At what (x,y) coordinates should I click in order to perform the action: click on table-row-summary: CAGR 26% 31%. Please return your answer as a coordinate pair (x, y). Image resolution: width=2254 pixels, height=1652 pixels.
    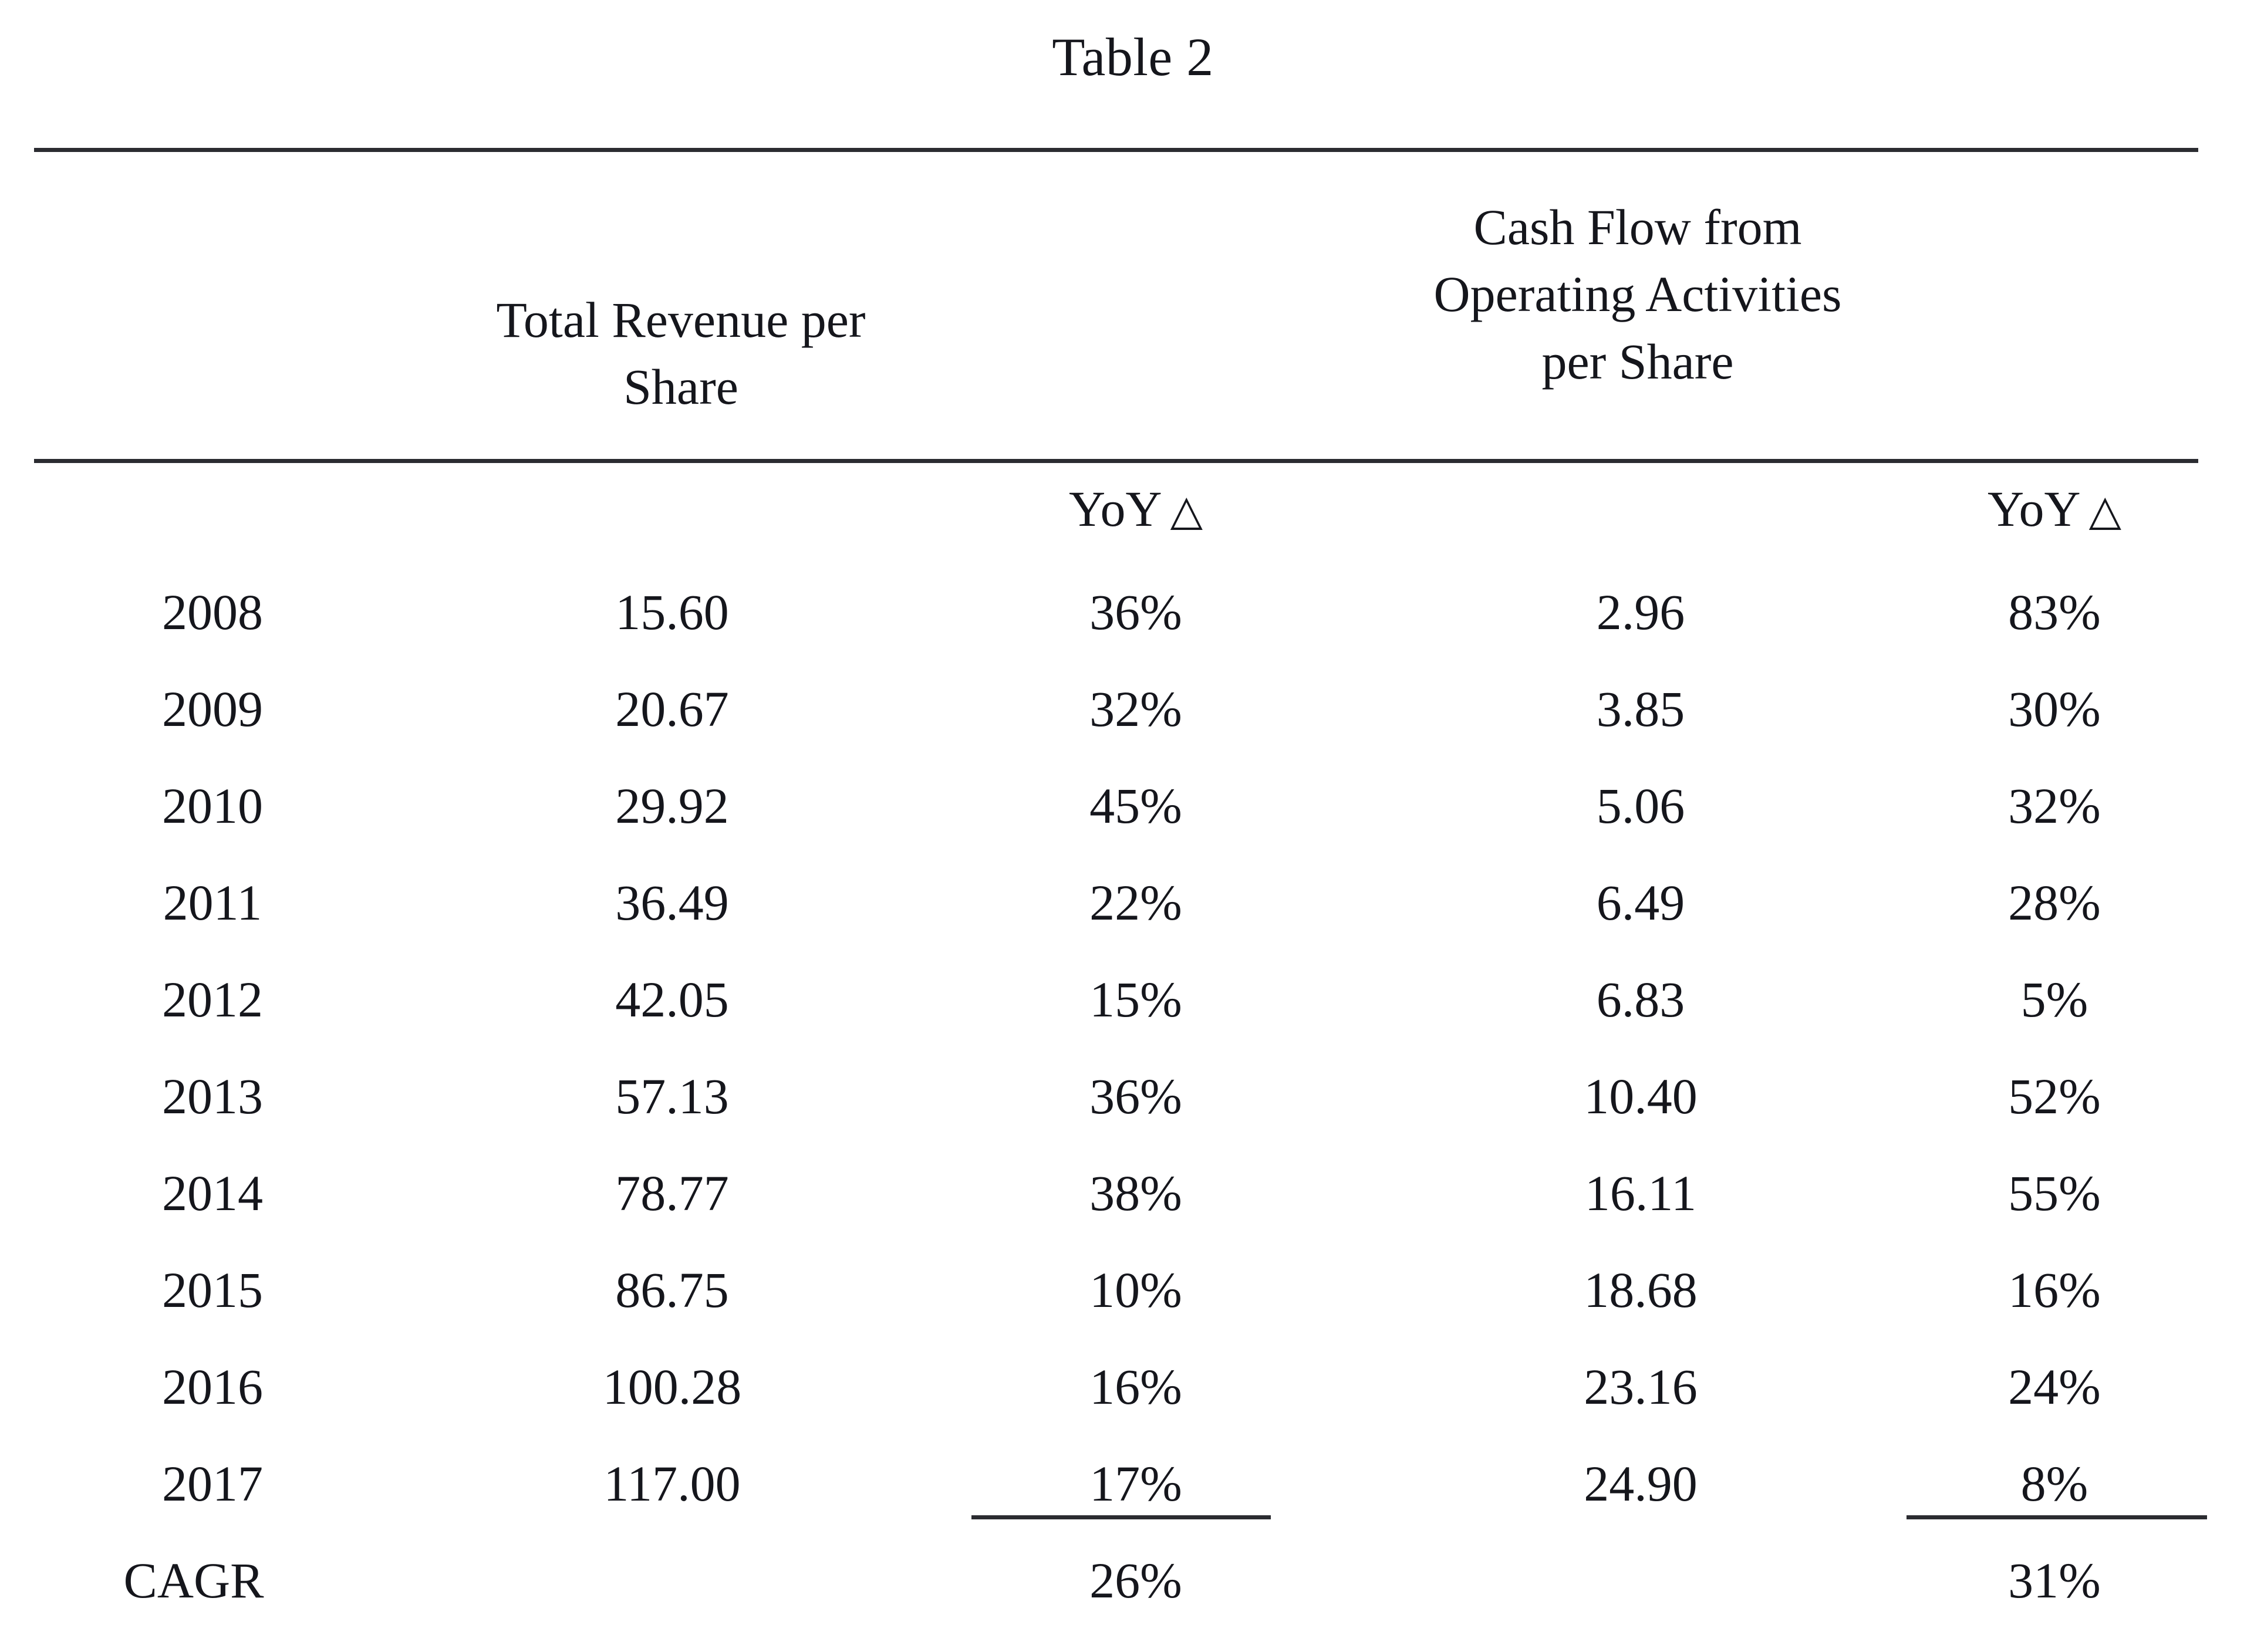
    Looking at the image, I should click on (1127, 1603).